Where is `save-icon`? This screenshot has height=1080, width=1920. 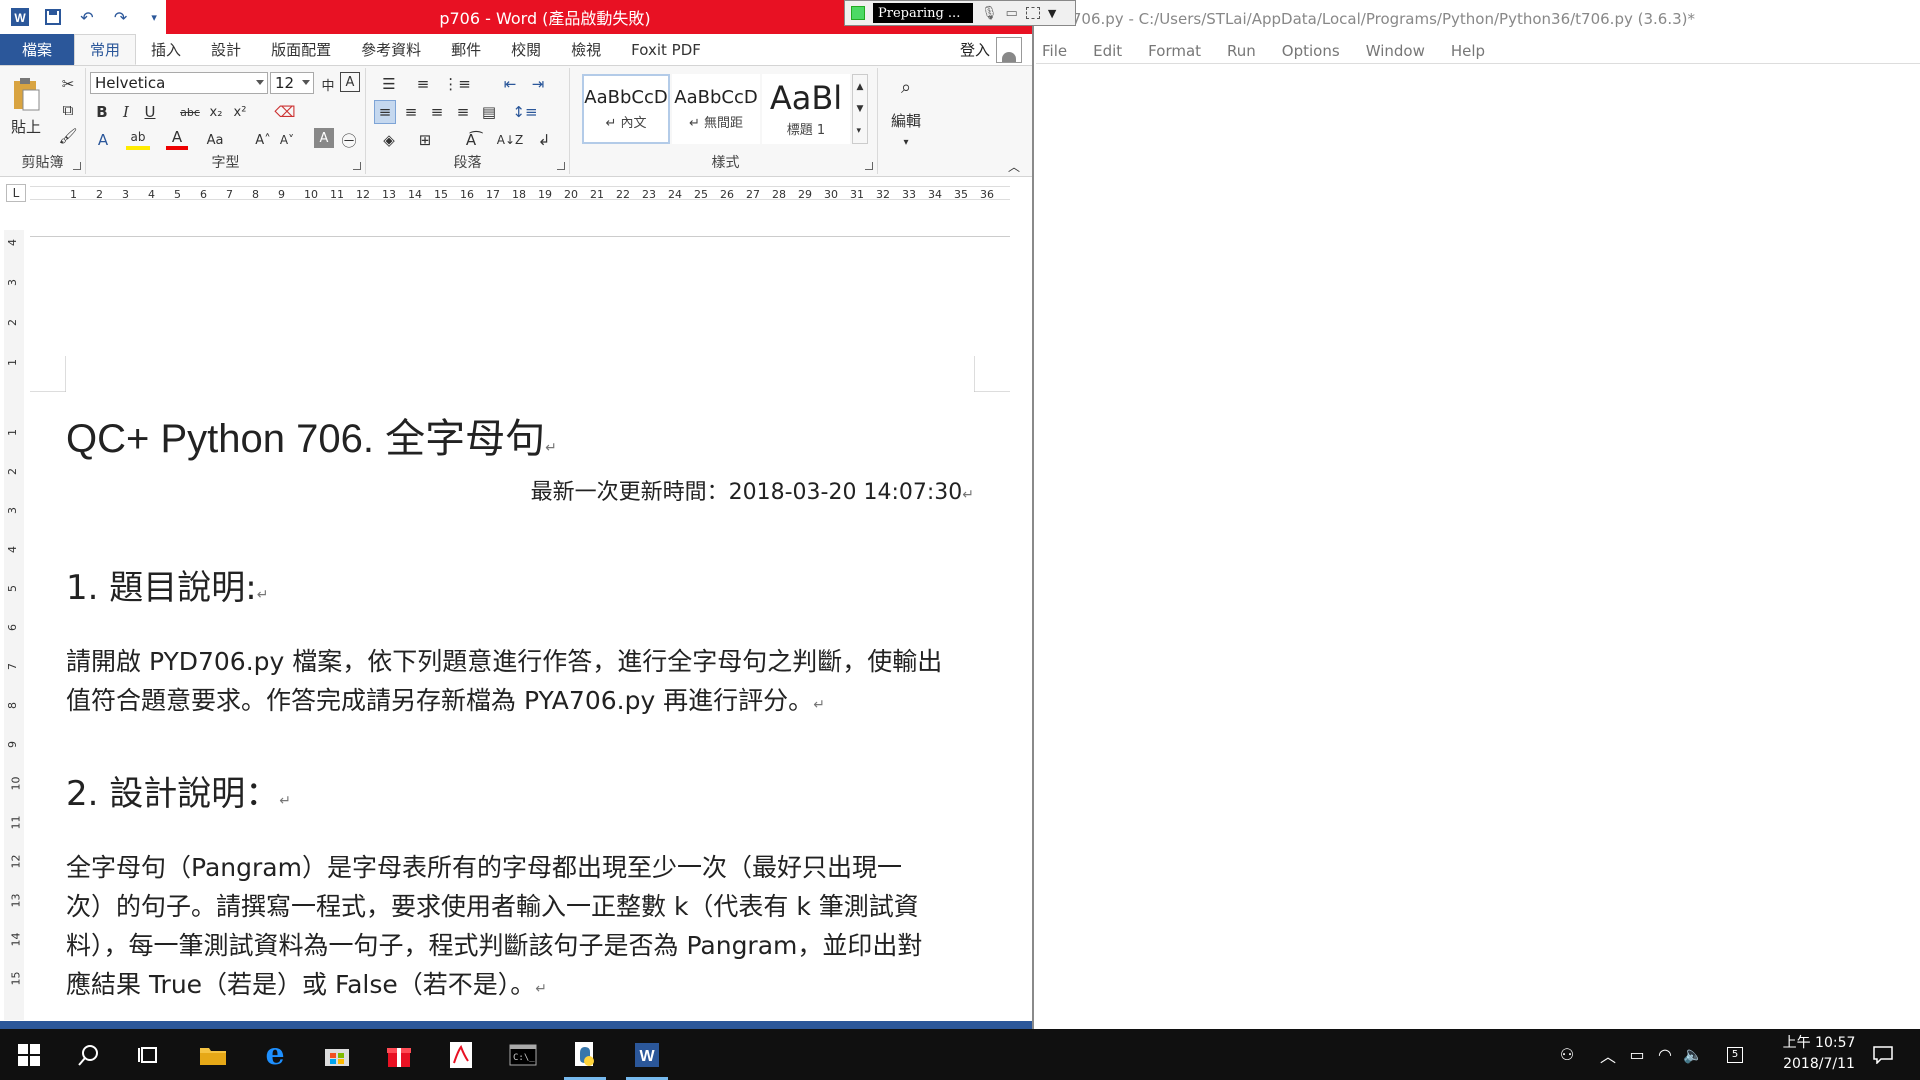
save-icon is located at coordinates (54, 17).